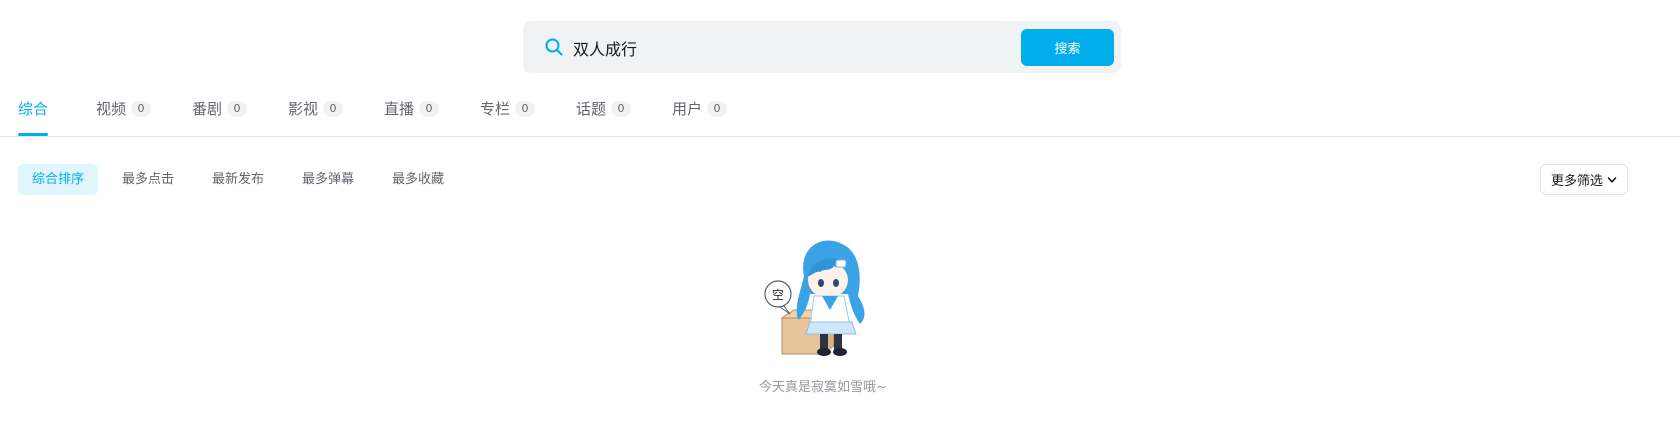  Describe the element at coordinates (1067, 47) in the screenshot. I see `search-button: 搜索` at that location.